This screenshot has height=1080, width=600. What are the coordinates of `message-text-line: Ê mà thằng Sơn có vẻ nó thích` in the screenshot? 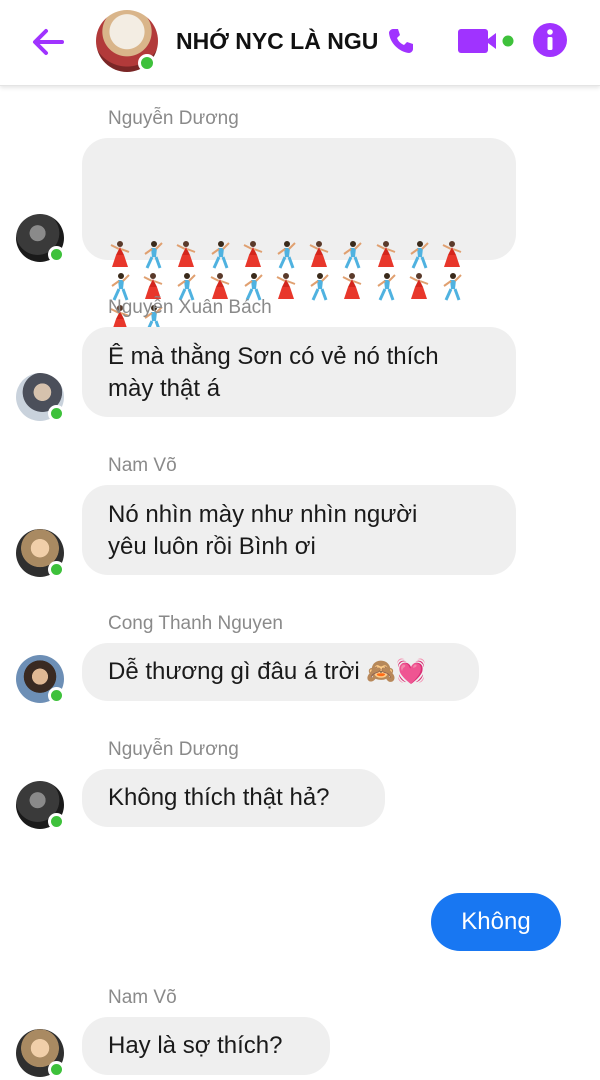 It's located at (273, 356).